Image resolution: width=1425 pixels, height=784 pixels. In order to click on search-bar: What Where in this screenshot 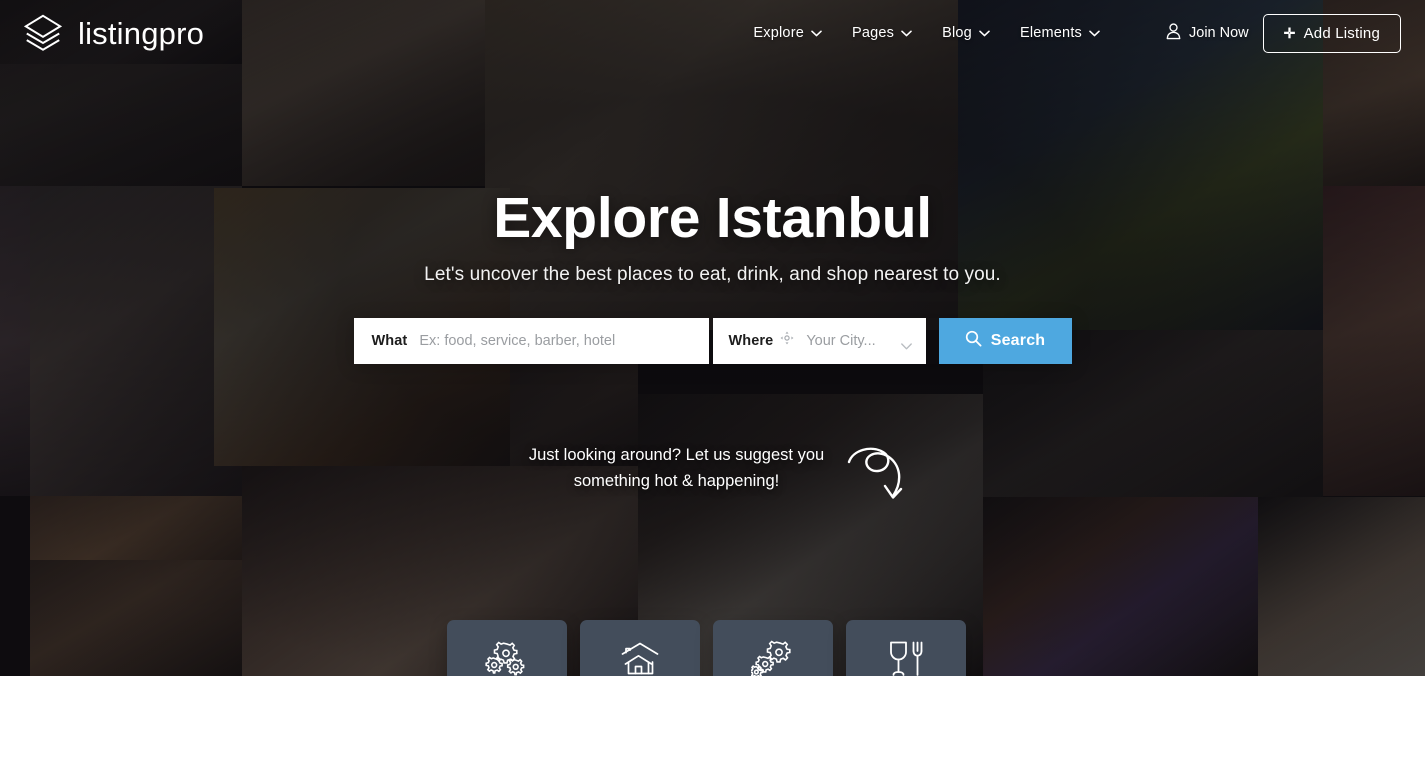, I will do `click(712, 340)`.